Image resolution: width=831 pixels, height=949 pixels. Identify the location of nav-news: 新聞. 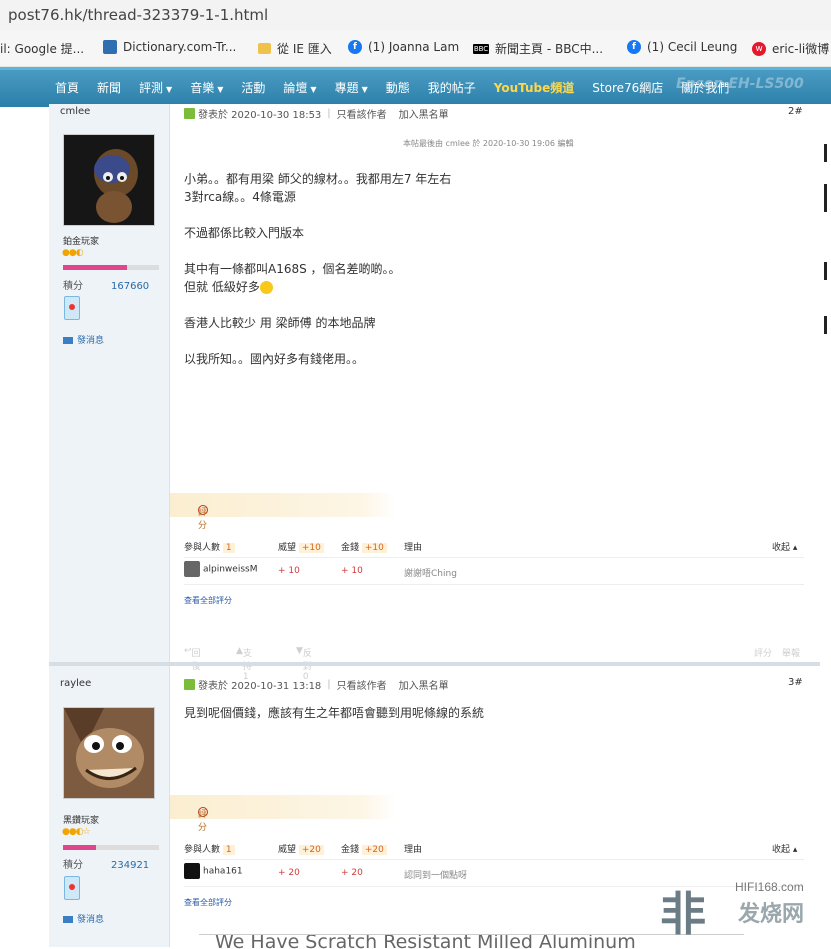
(109, 87).